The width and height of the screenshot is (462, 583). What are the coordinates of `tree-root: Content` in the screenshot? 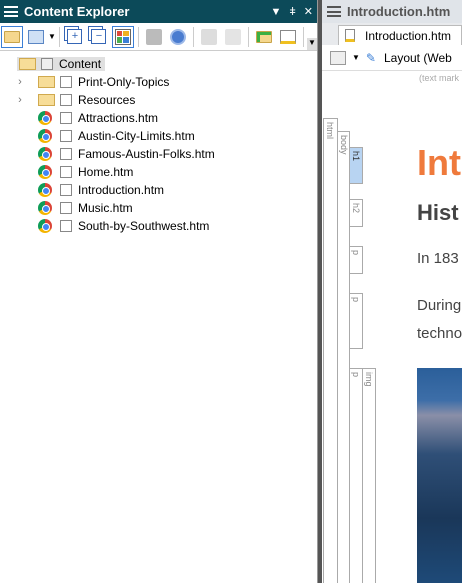 It's located at (158, 64).